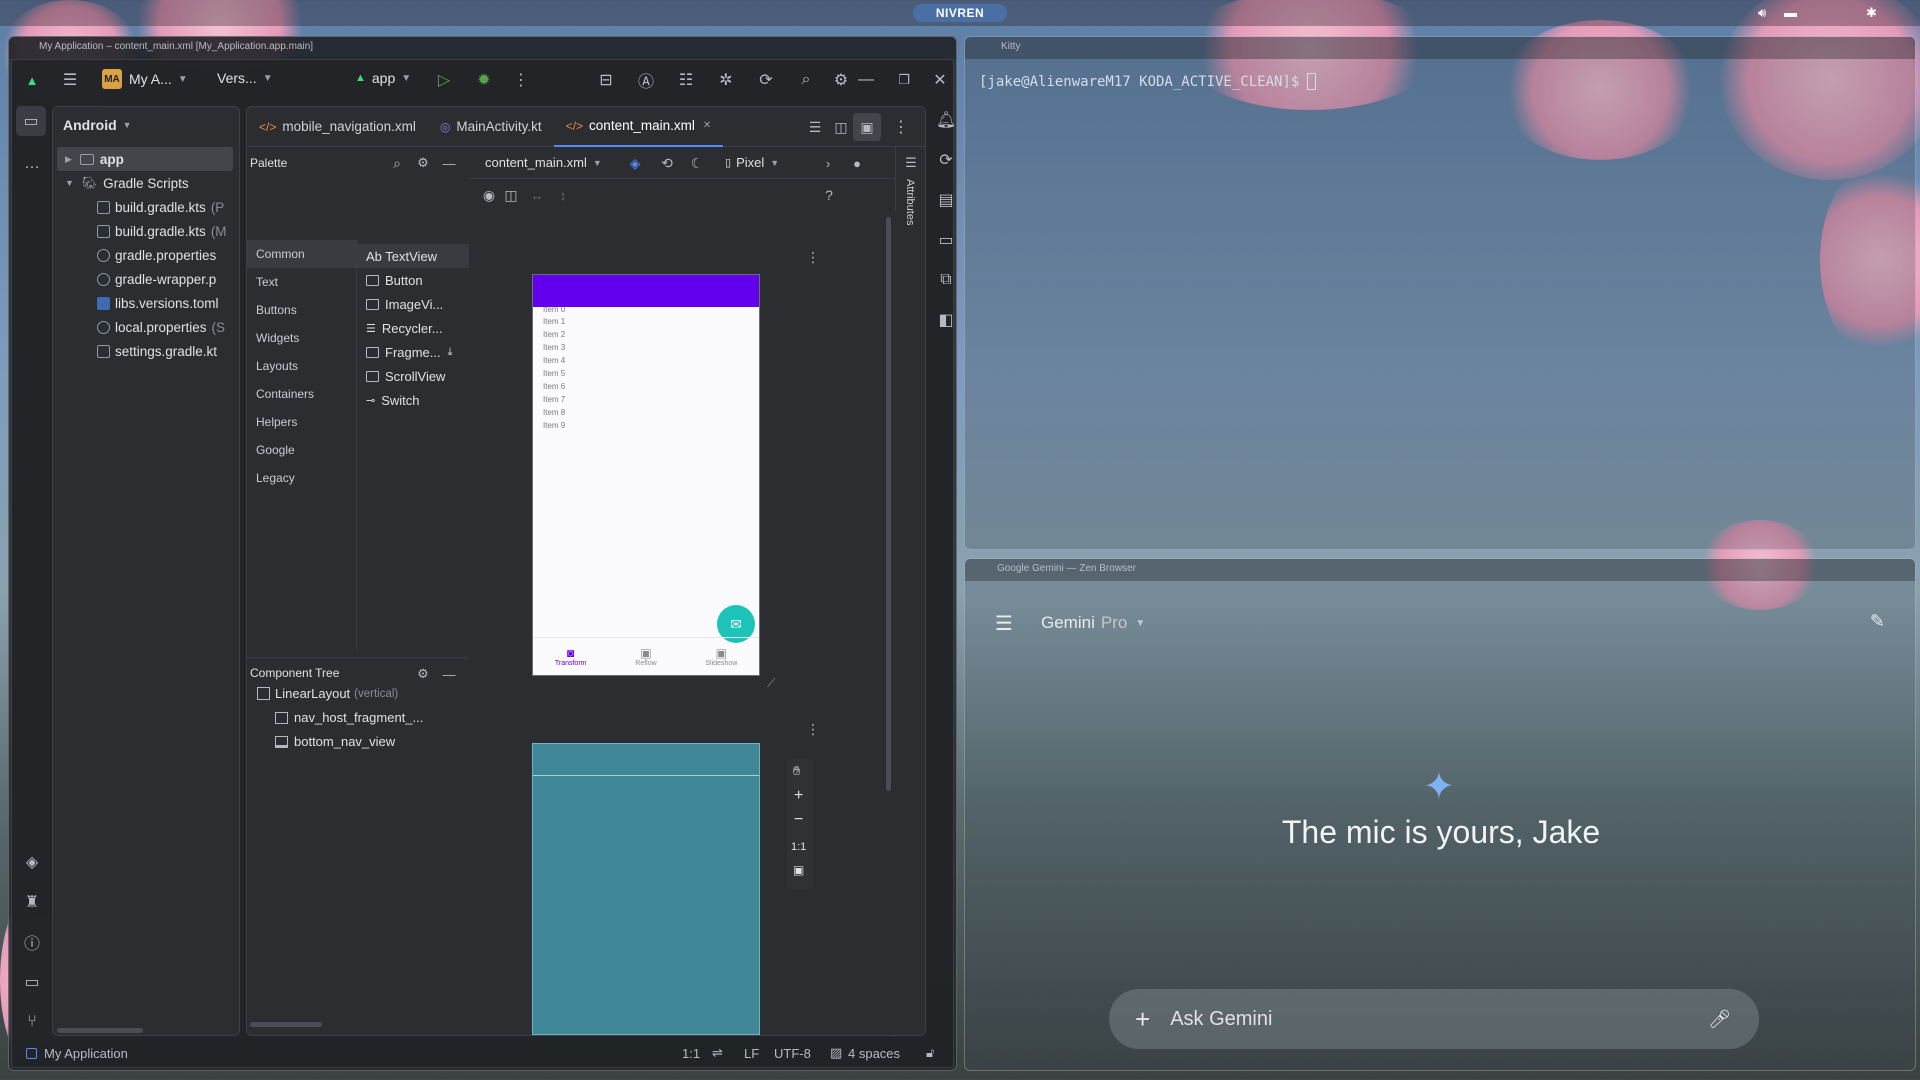 The height and width of the screenshot is (1080, 1920). Describe the element at coordinates (667, 163) in the screenshot. I see `orientation-icon: ⟲` at that location.